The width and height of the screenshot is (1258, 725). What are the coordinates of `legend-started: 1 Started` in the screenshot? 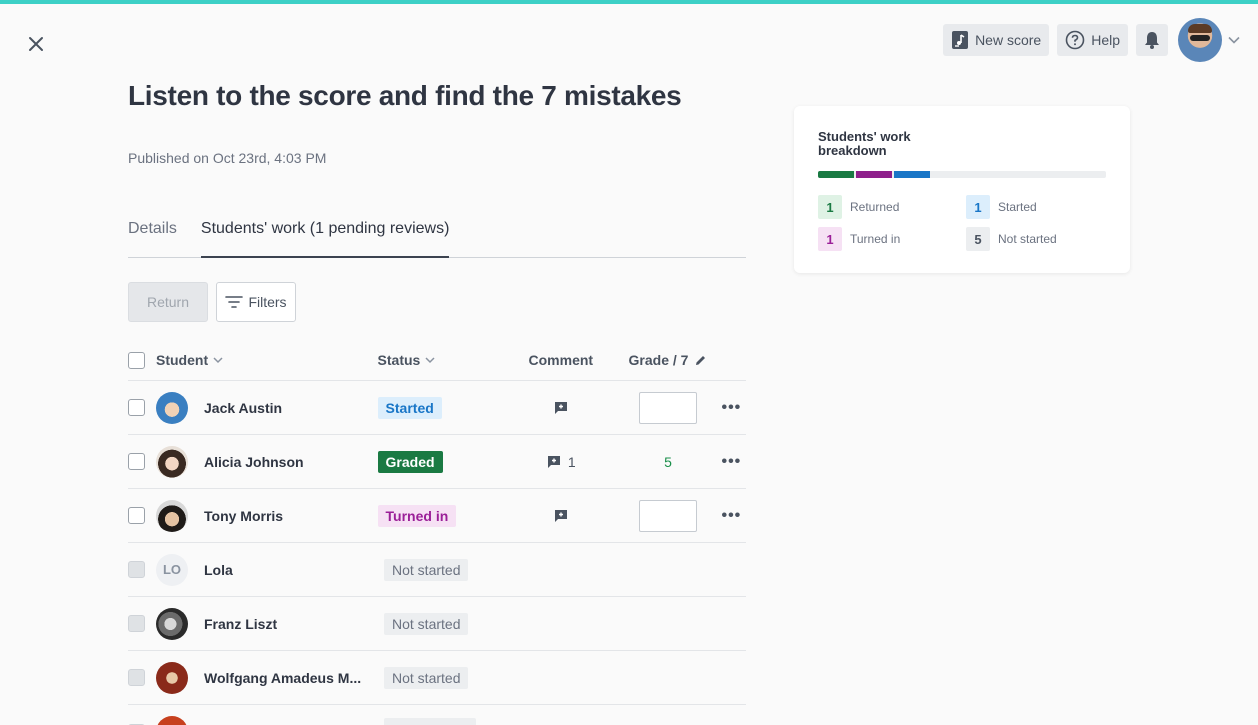 It's located at (1036, 207).